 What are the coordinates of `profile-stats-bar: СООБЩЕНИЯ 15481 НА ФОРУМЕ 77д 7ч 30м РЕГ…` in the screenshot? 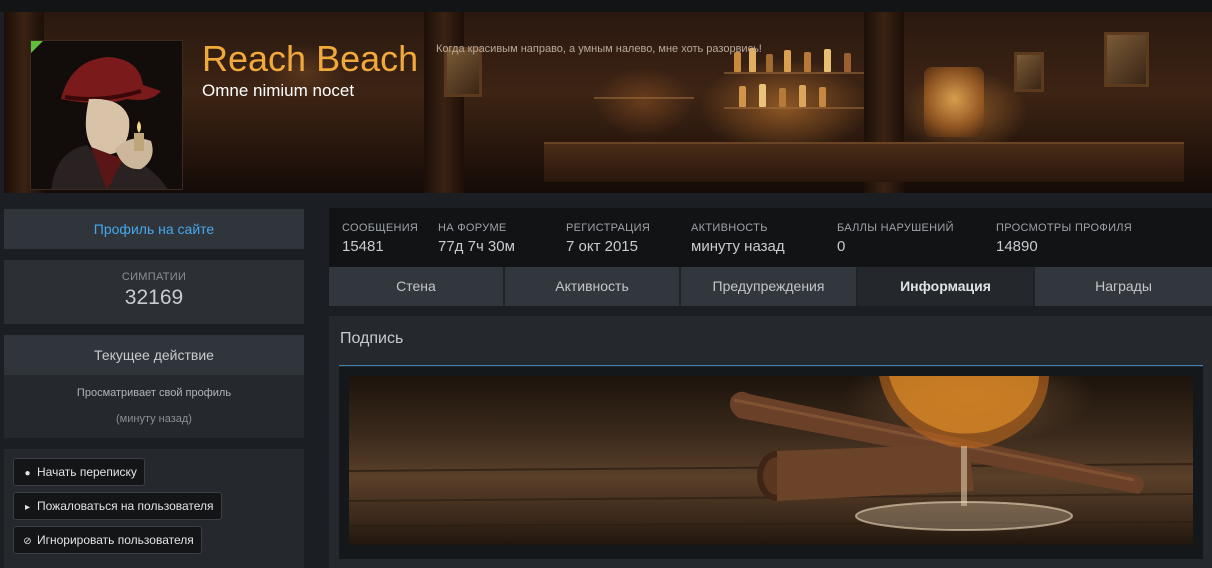 It's located at (770, 237).